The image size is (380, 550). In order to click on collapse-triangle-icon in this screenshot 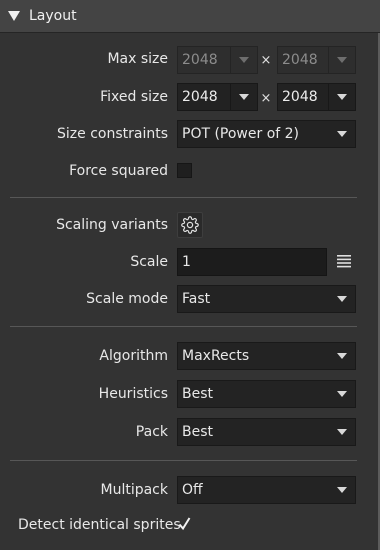, I will do `click(14, 16)`.